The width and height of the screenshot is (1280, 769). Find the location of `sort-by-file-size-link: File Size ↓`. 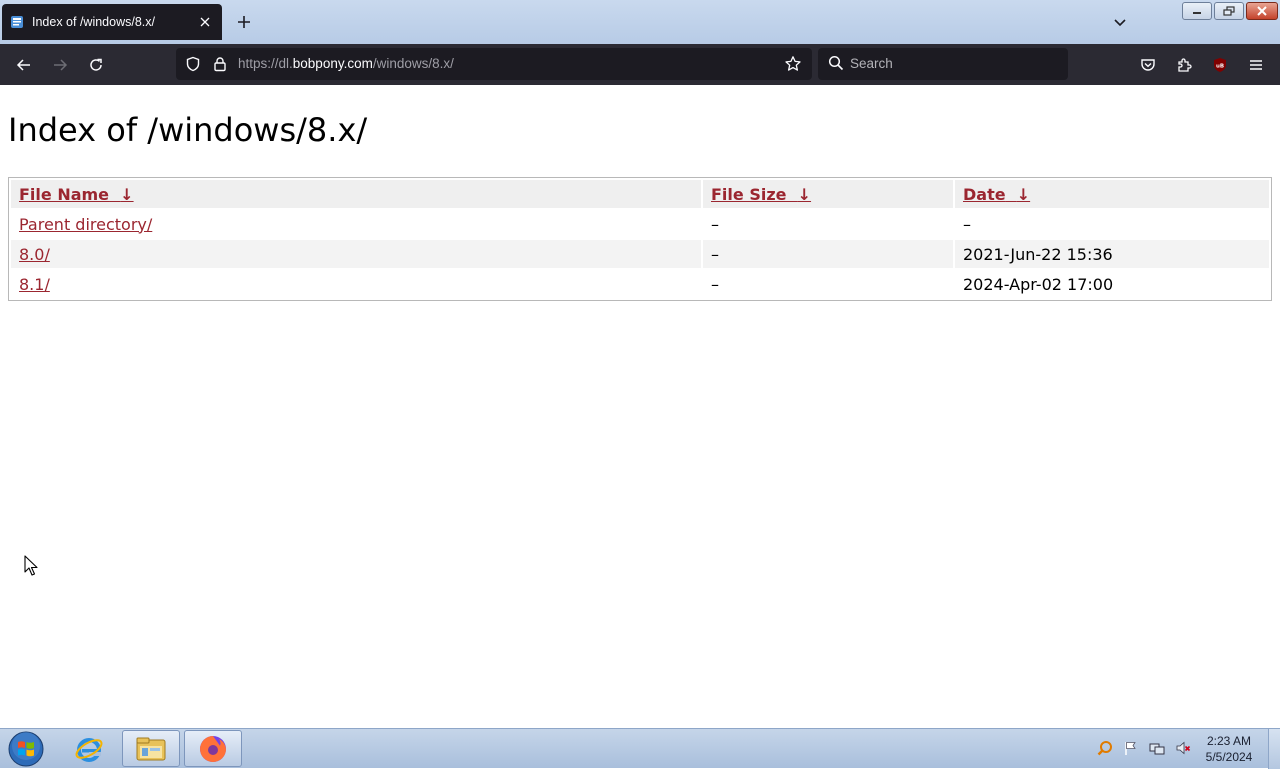

sort-by-file-size-link: File Size ↓ is located at coordinates (761, 194).